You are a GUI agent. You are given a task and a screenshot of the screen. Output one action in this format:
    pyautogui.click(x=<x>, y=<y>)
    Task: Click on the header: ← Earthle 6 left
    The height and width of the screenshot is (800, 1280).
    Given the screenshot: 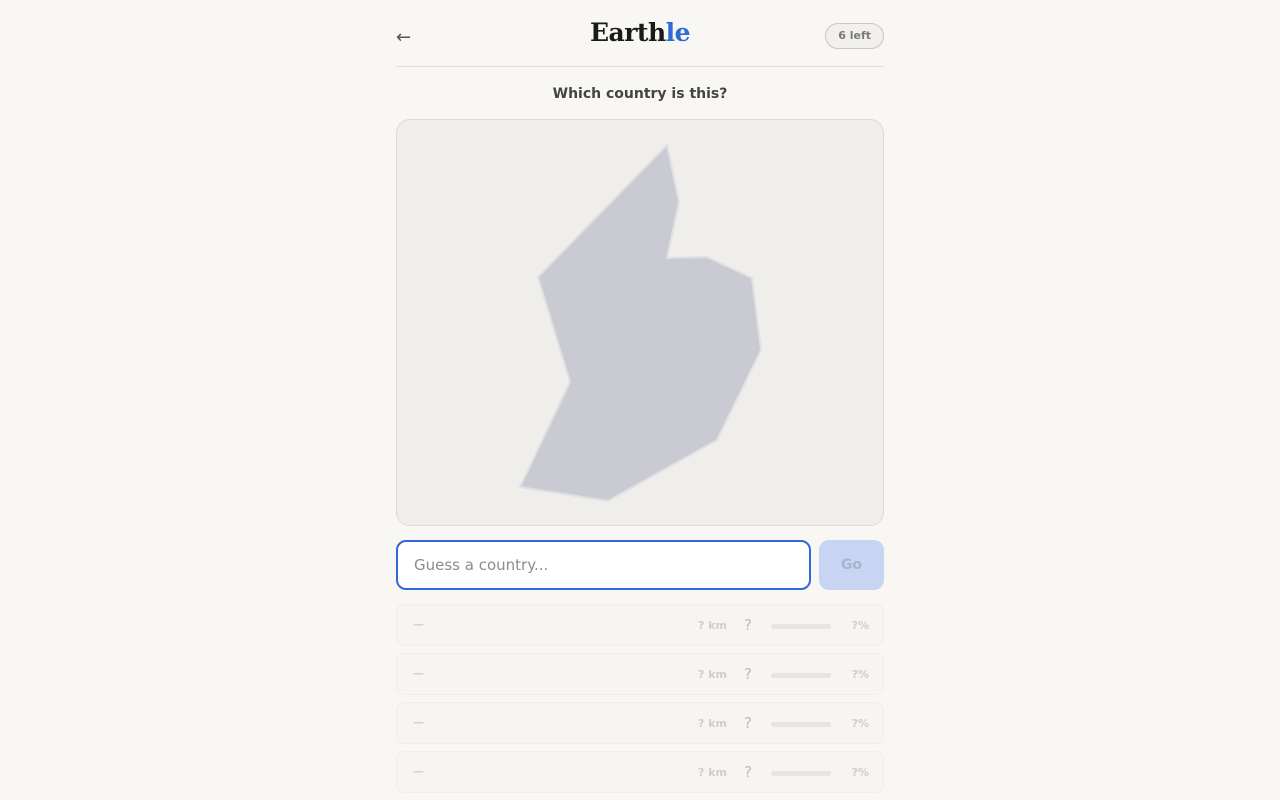 What is the action you would take?
    pyautogui.click(x=640, y=33)
    